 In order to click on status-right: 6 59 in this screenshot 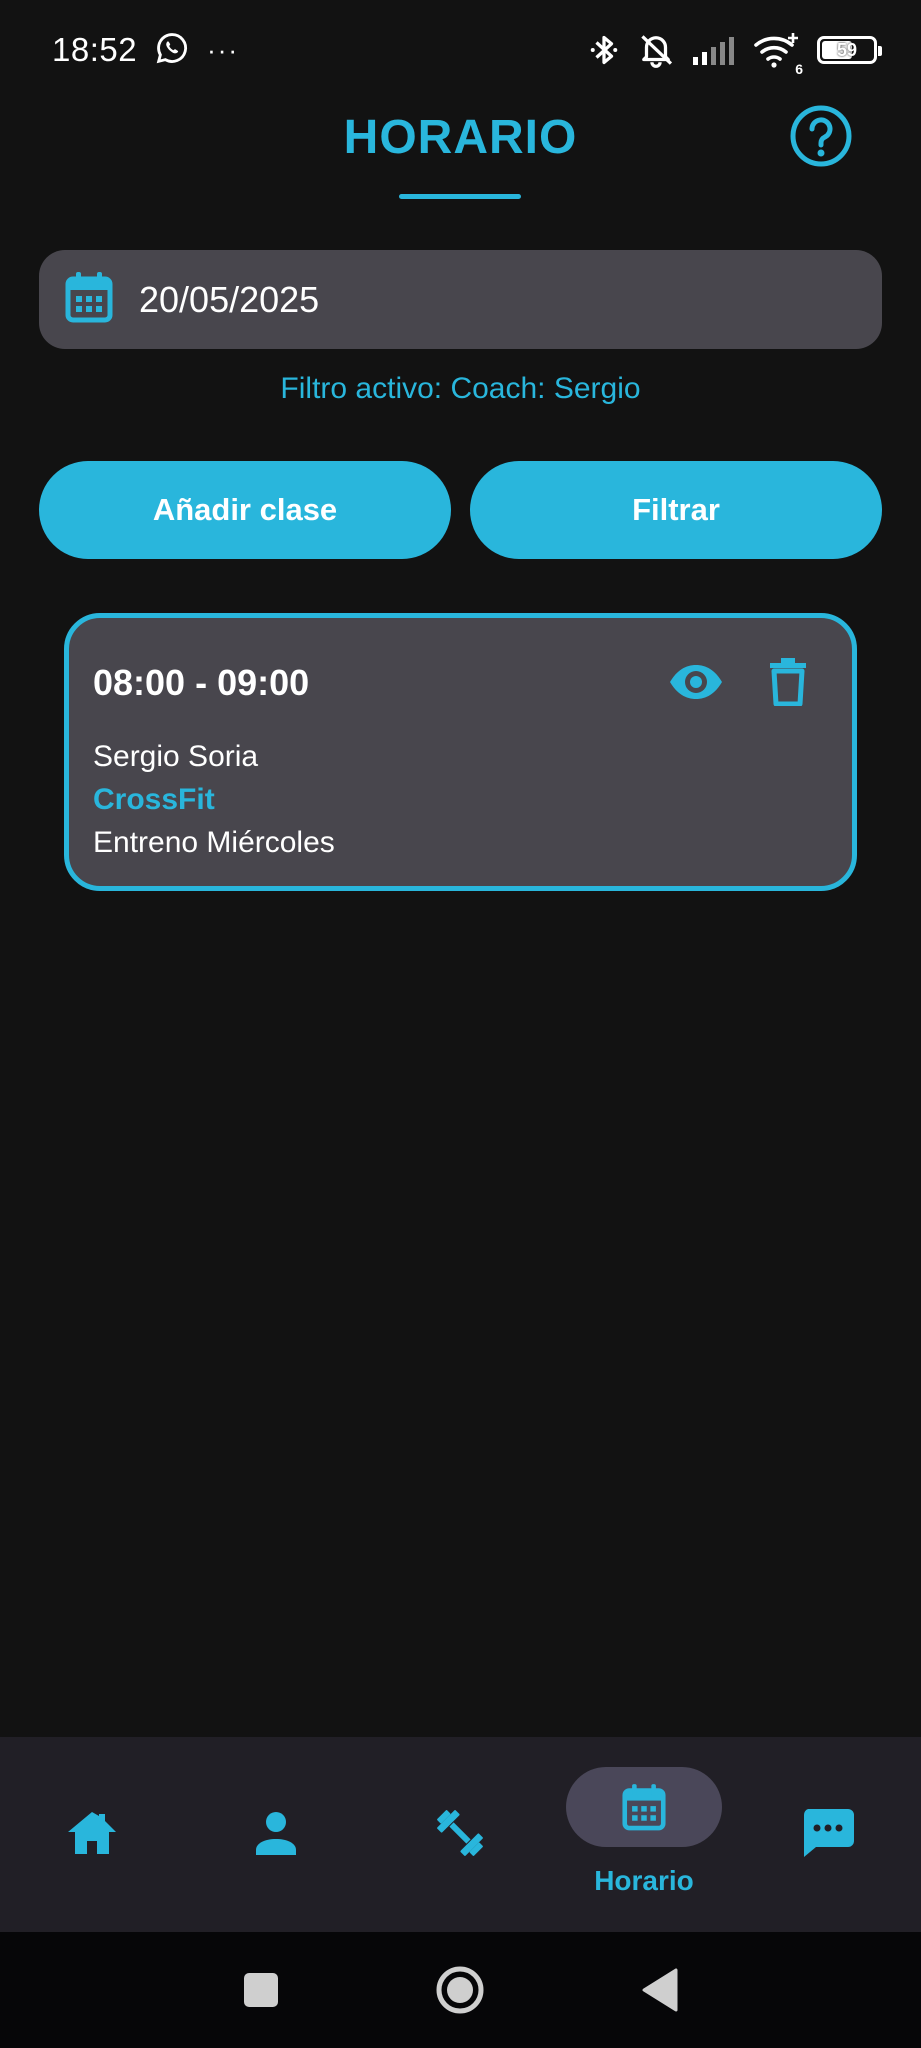, I will do `click(735, 54)`.